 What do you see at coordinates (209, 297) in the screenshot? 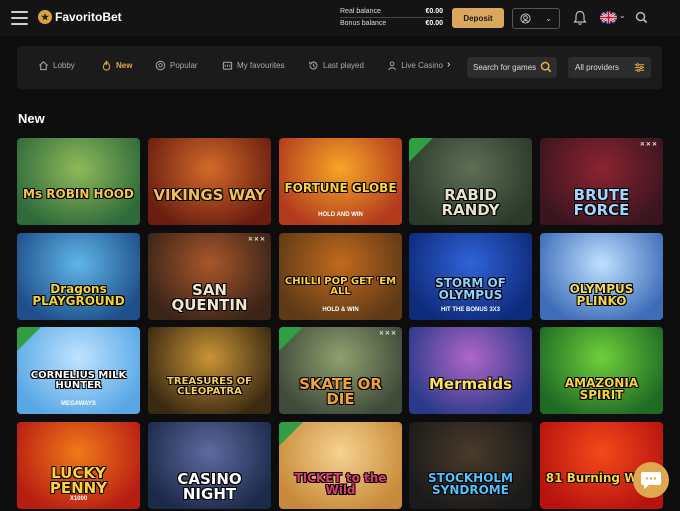
I see `game-title: SAN QUENTIN` at bounding box center [209, 297].